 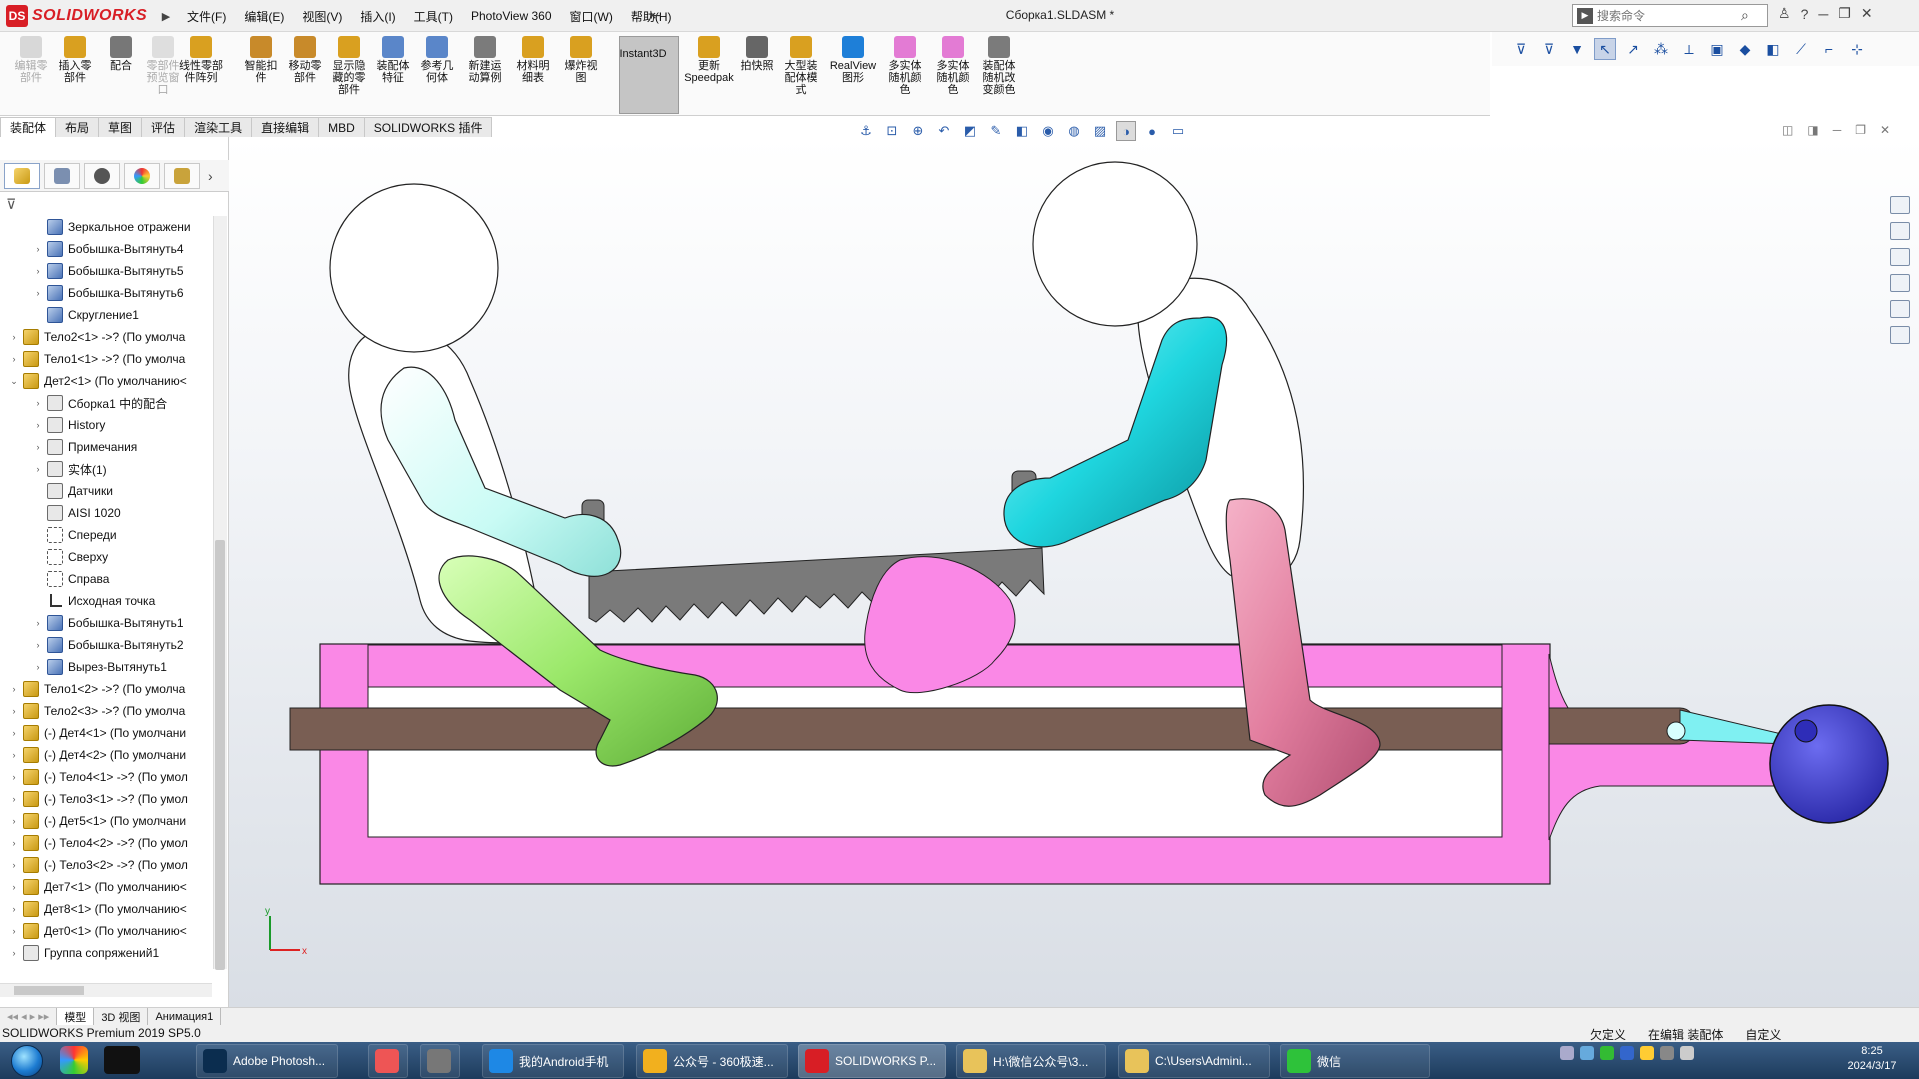 I want to click on menu-item: 窗口(W), so click(x=591, y=16).